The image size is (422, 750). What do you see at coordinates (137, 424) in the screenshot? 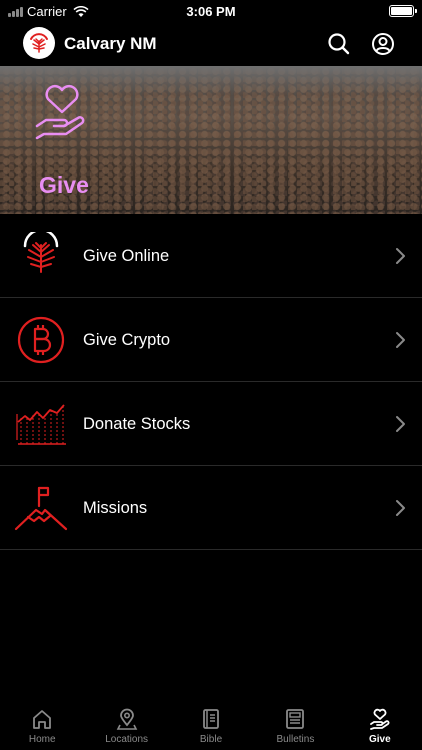
I see `menu-item-label: Donate Stocks` at bounding box center [137, 424].